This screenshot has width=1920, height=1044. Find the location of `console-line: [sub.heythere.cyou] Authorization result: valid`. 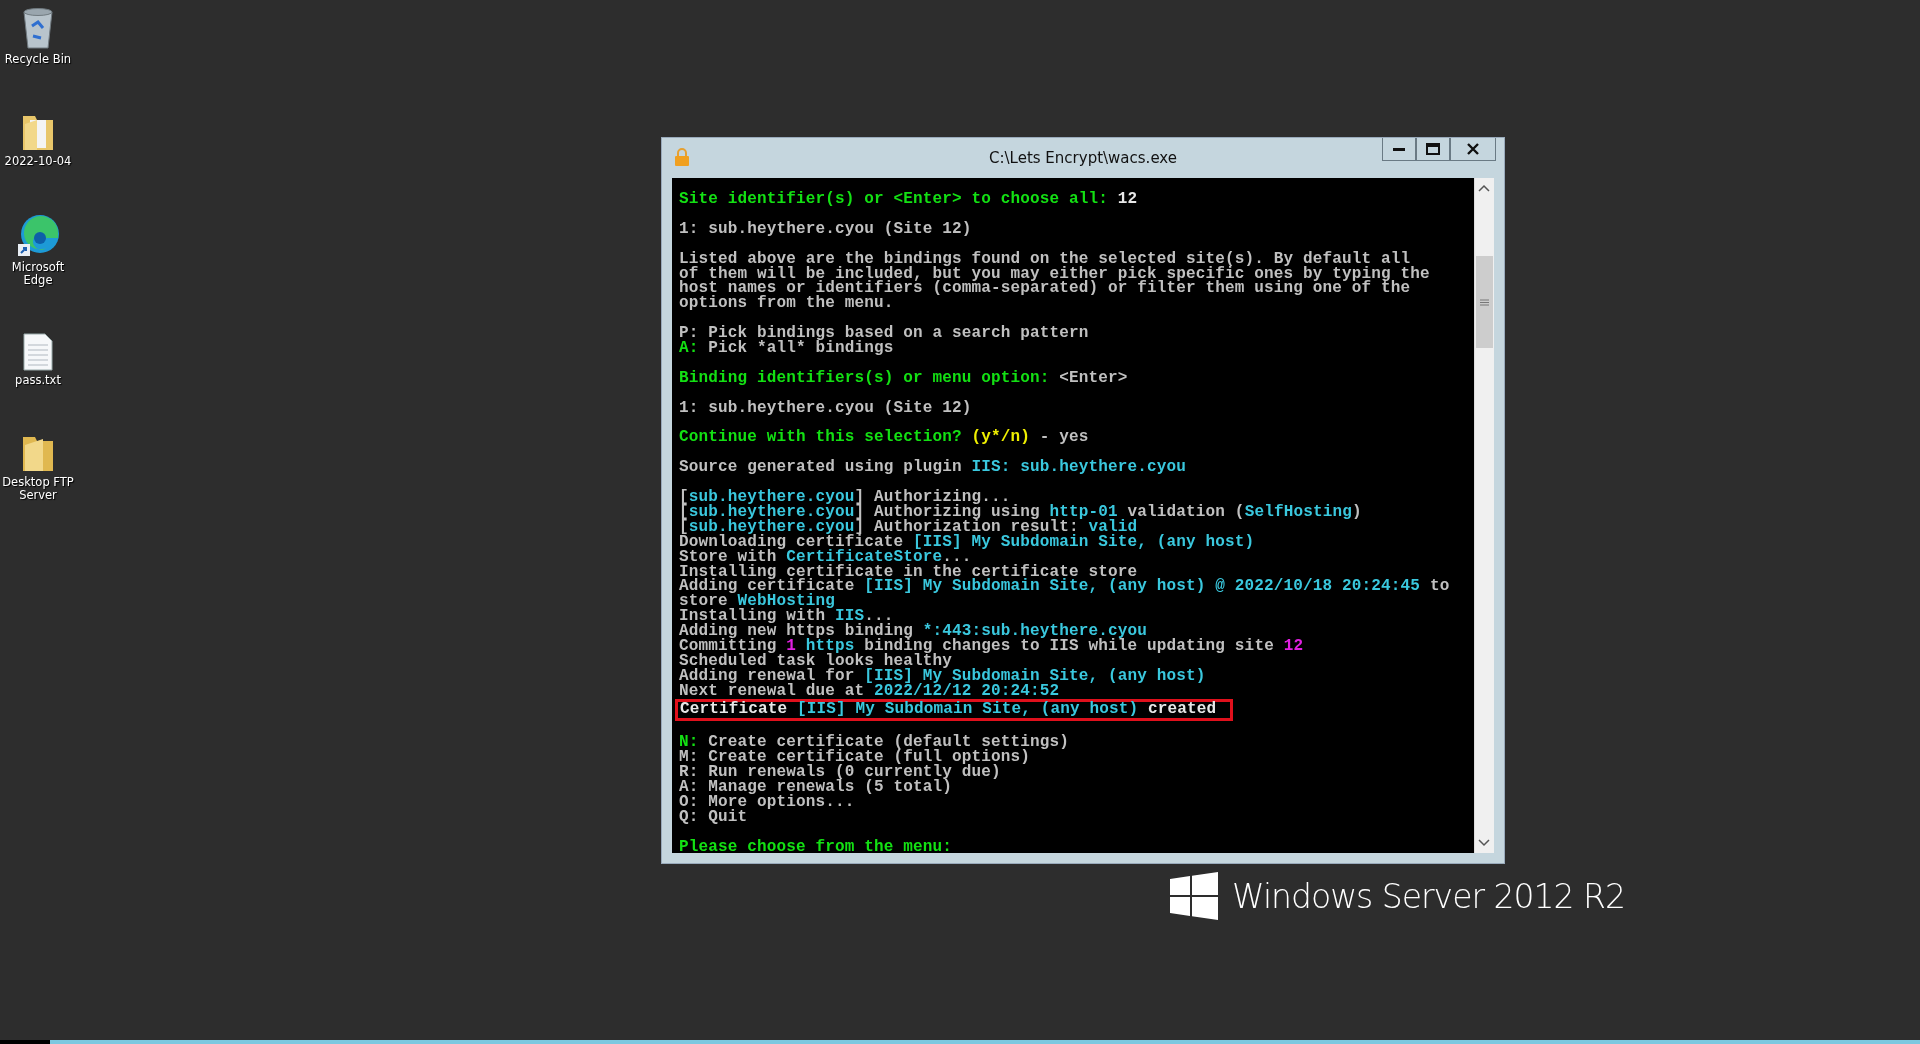

console-line: [sub.heythere.cyou] Authorization result: valid is located at coordinates (908, 527).